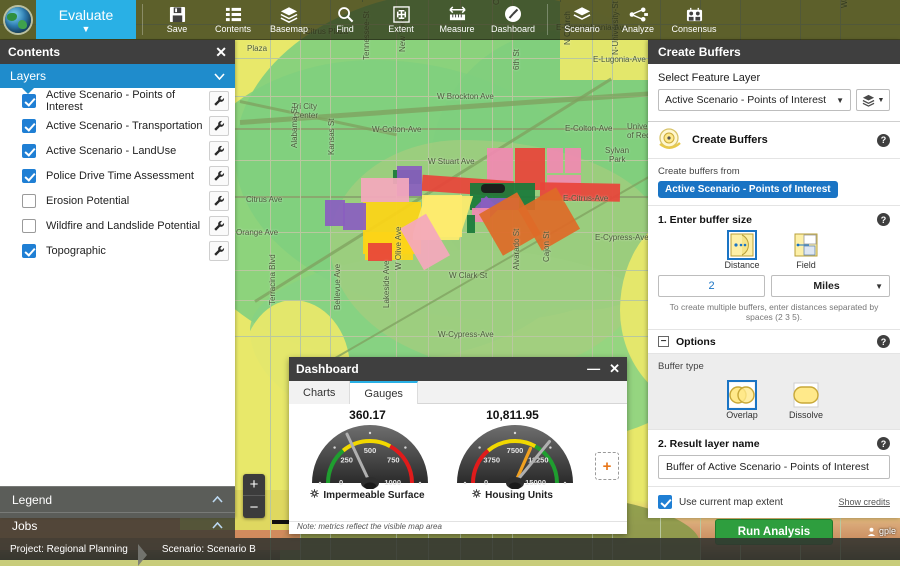  I want to click on dashboard-tab-charts: Charts, so click(320, 392).